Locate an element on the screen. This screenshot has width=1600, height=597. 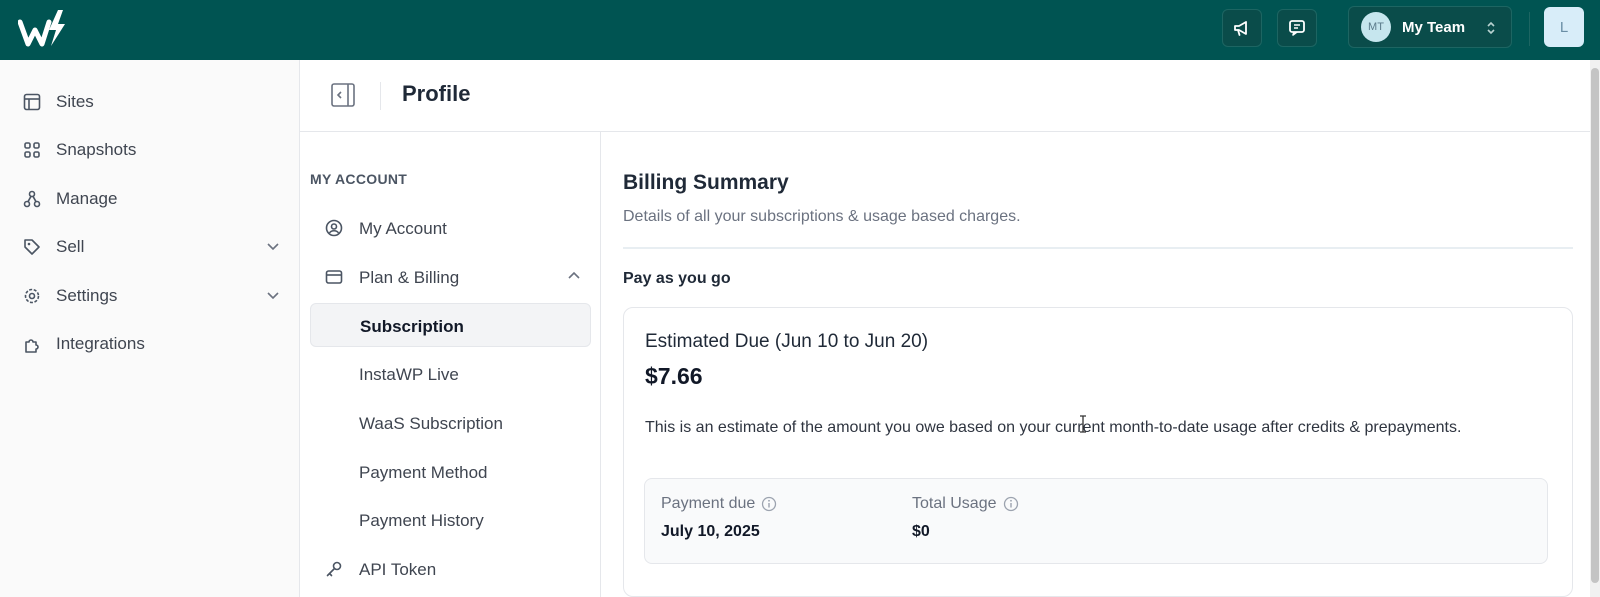
sidebar-item-label: Settings is located at coordinates (87, 295).